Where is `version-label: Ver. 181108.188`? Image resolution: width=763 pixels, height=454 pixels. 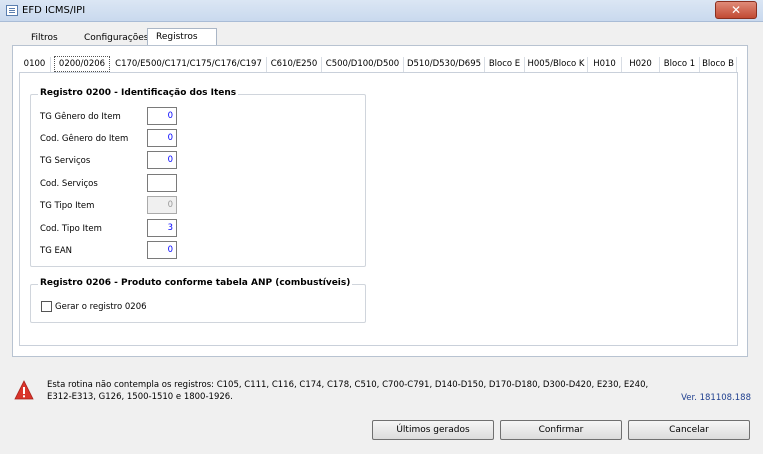 version-label: Ver. 181108.188 is located at coordinates (716, 398).